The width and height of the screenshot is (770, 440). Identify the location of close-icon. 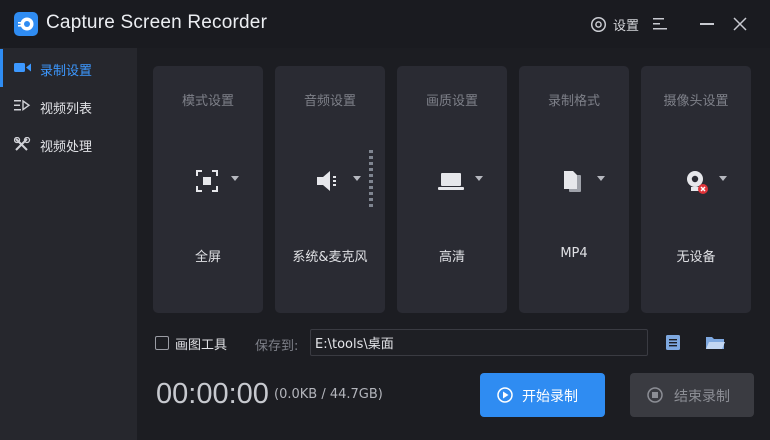
(740, 24).